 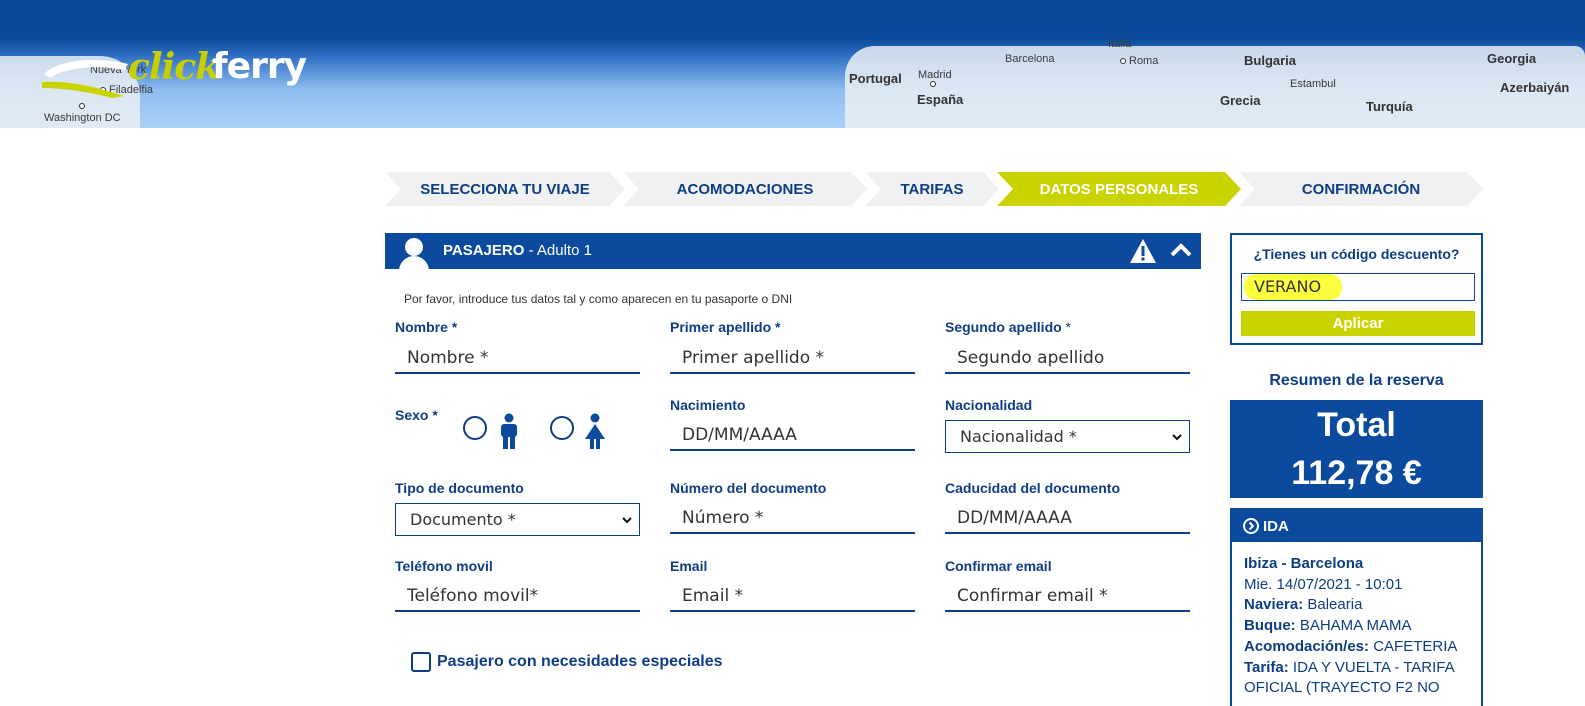 What do you see at coordinates (1123, 61) in the screenshot?
I see `map-dot-roma` at bounding box center [1123, 61].